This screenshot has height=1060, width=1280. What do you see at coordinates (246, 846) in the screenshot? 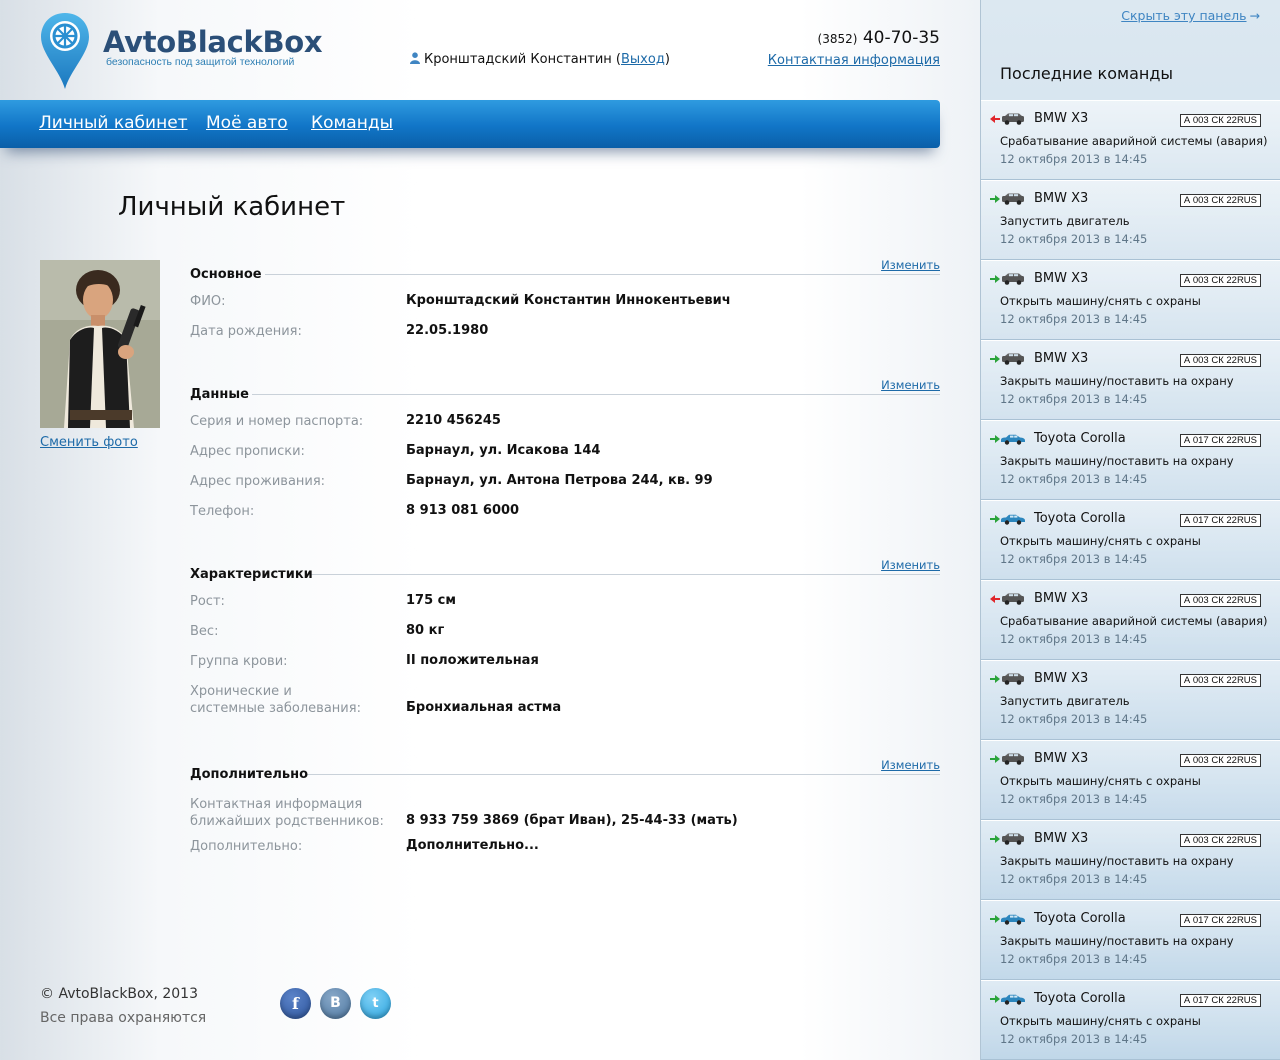
I see `field-label: Дополнительно:` at bounding box center [246, 846].